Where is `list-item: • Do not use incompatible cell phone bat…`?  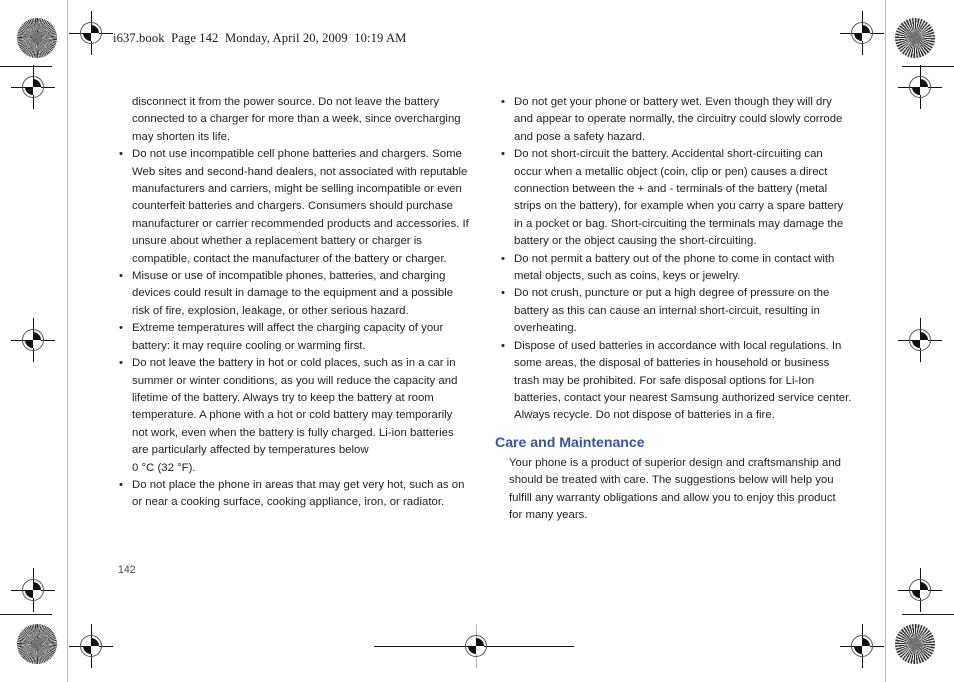 list-item: • Do not use incompatible cell phone bat… is located at coordinates (294, 207).